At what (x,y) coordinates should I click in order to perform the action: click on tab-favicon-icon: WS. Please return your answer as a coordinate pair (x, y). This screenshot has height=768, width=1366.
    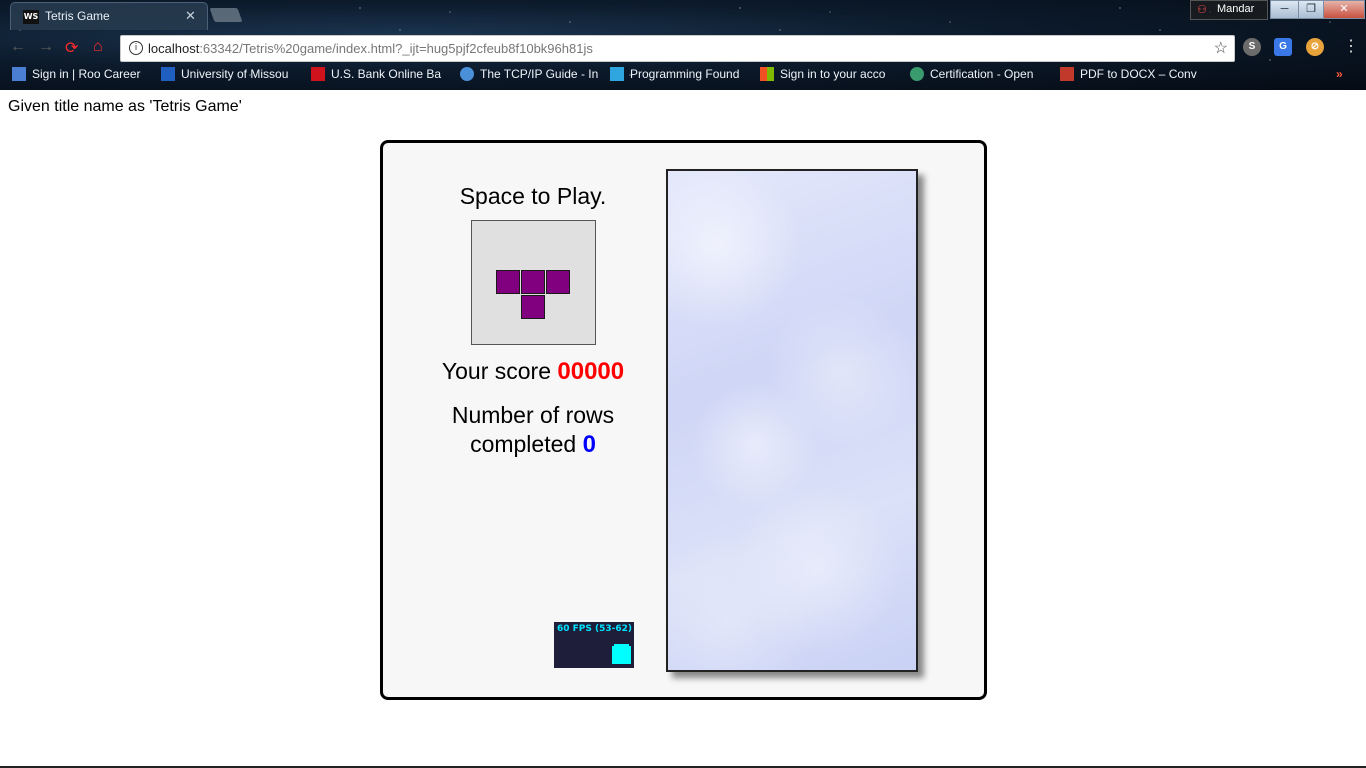
    Looking at the image, I should click on (31, 17).